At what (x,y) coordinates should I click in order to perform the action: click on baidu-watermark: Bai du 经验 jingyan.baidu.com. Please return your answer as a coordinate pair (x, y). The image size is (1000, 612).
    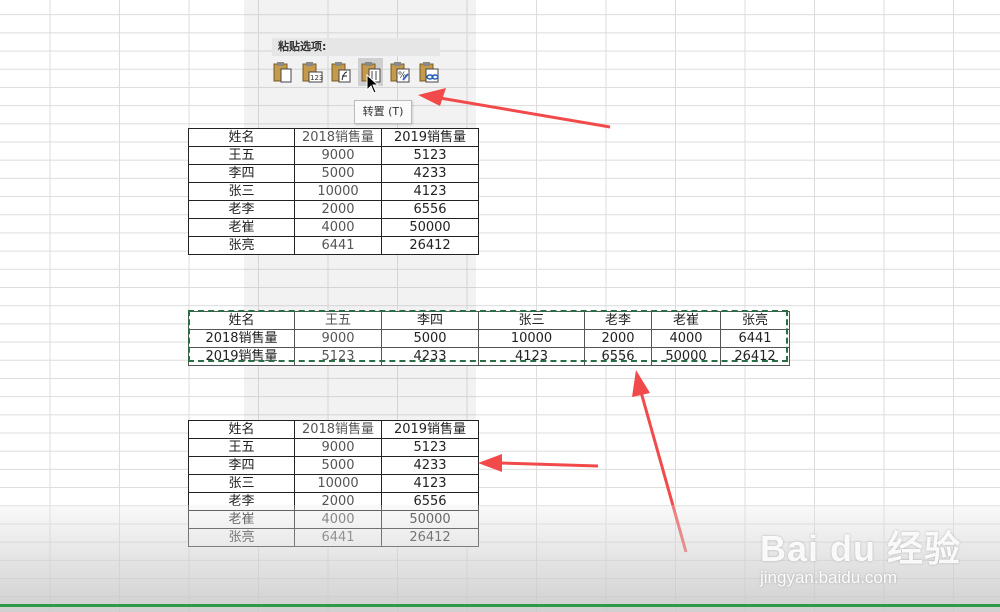
    Looking at the image, I should click on (875, 555).